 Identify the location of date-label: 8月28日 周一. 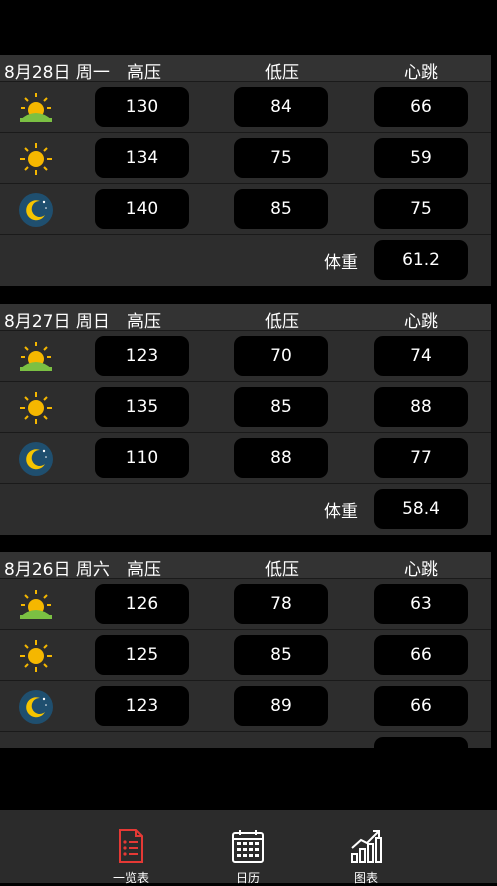
(57, 73).